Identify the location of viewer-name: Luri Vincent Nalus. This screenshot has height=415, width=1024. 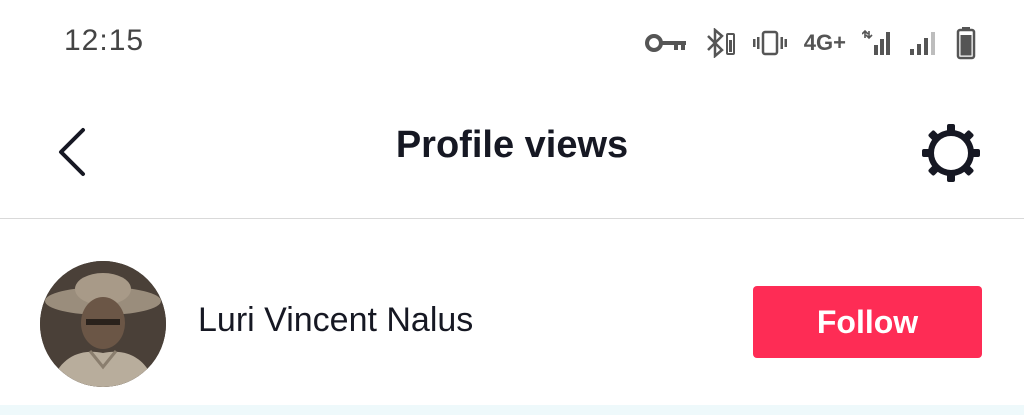
(335, 320).